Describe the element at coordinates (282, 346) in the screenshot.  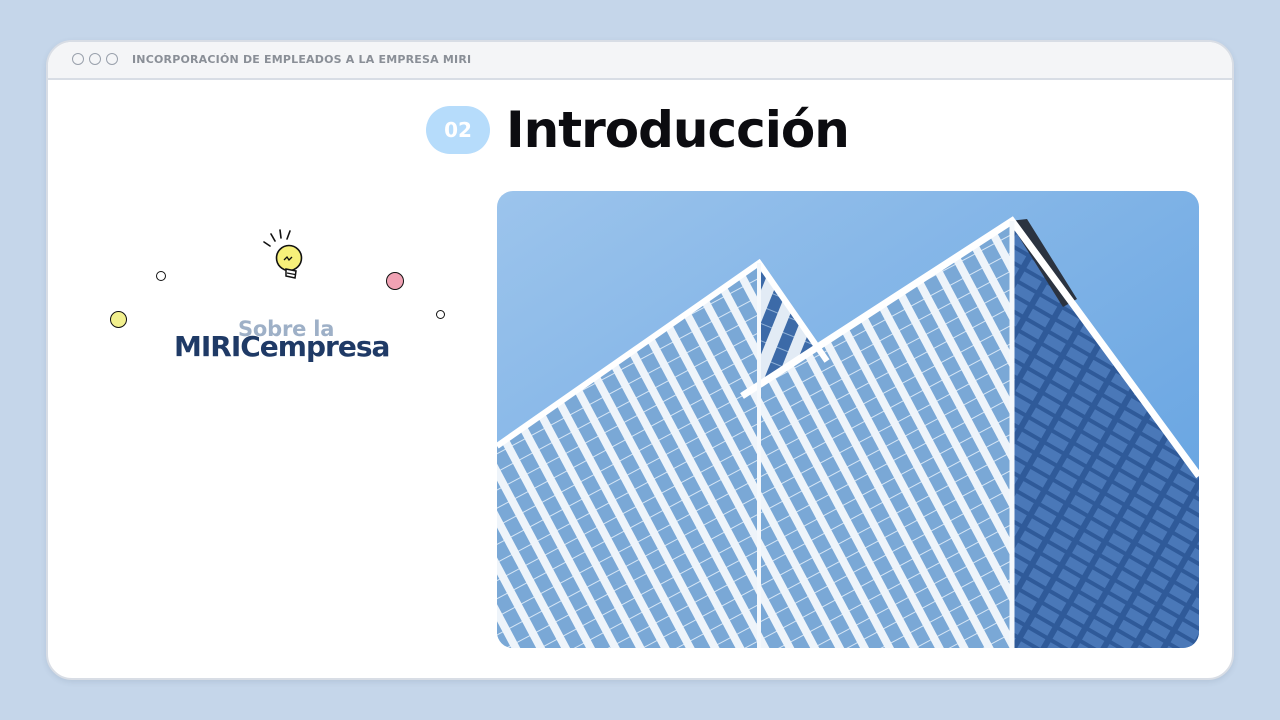
I see `brand-name: MIRICempresa` at that location.